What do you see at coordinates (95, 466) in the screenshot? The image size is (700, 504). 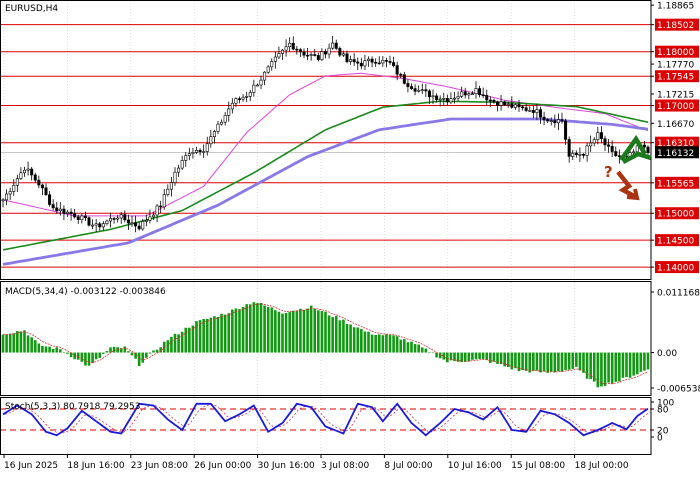 I see `time-tick-label: 18 Jun 16:00` at bounding box center [95, 466].